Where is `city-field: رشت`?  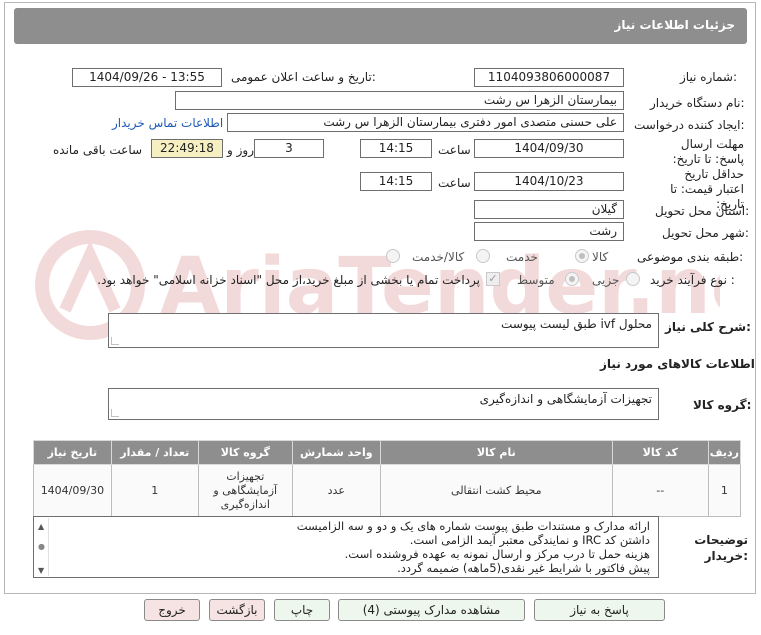
city-field: رشت is located at coordinates (549, 231).